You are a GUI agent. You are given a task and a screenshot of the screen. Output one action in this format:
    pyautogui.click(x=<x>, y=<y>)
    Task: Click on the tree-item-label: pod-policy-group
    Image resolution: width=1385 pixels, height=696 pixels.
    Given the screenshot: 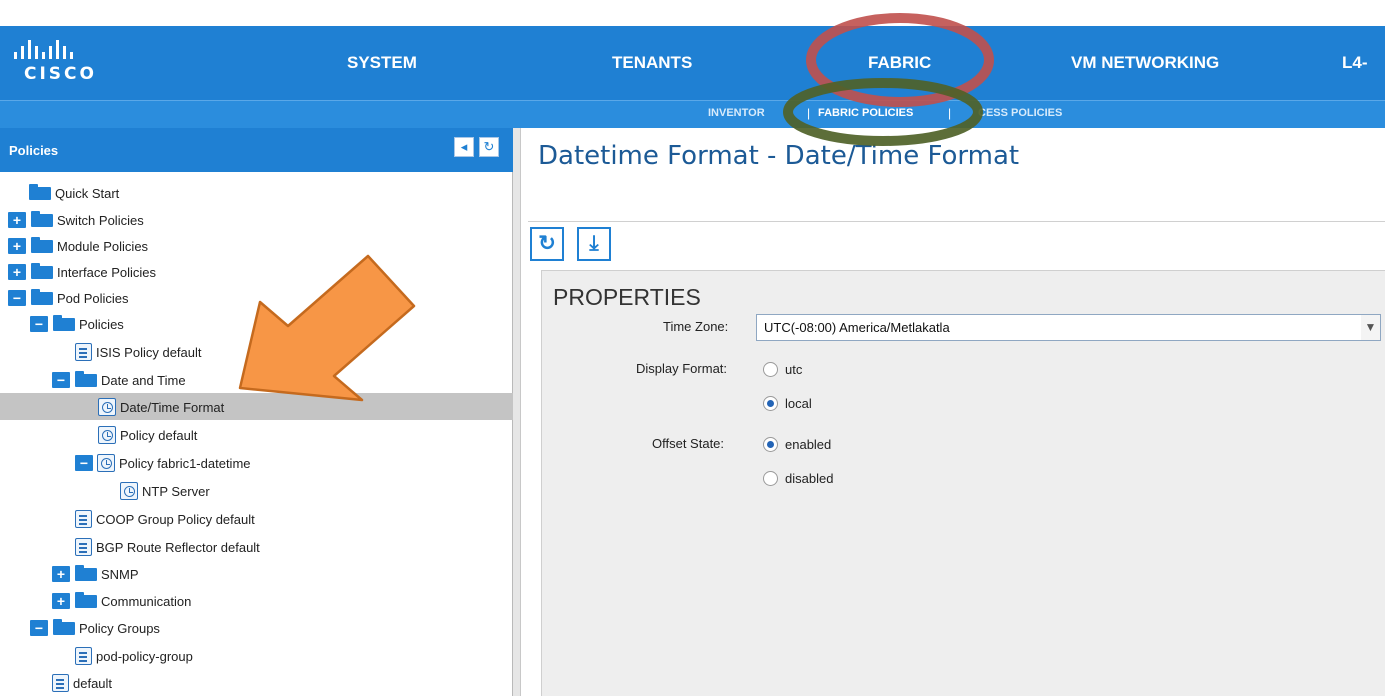 What is the action you would take?
    pyautogui.click(x=144, y=656)
    